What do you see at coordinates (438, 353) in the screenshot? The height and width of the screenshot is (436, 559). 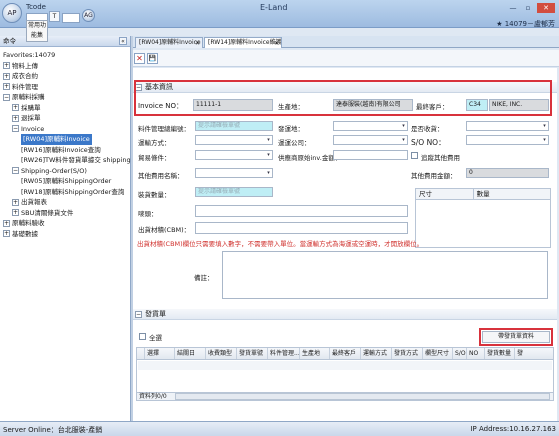 I see `grid-col-size: 欄型尺寸` at bounding box center [438, 353].